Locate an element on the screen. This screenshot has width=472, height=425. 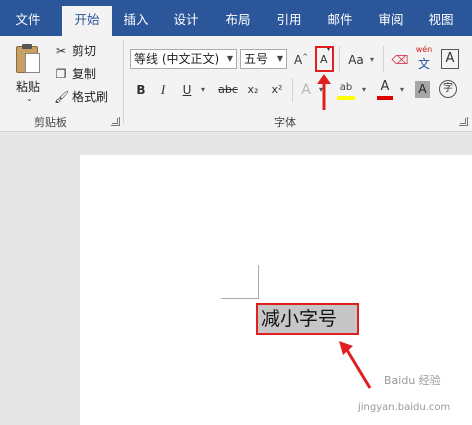
baidu-watermark: Baidu 经验 is located at coordinates (412, 380).